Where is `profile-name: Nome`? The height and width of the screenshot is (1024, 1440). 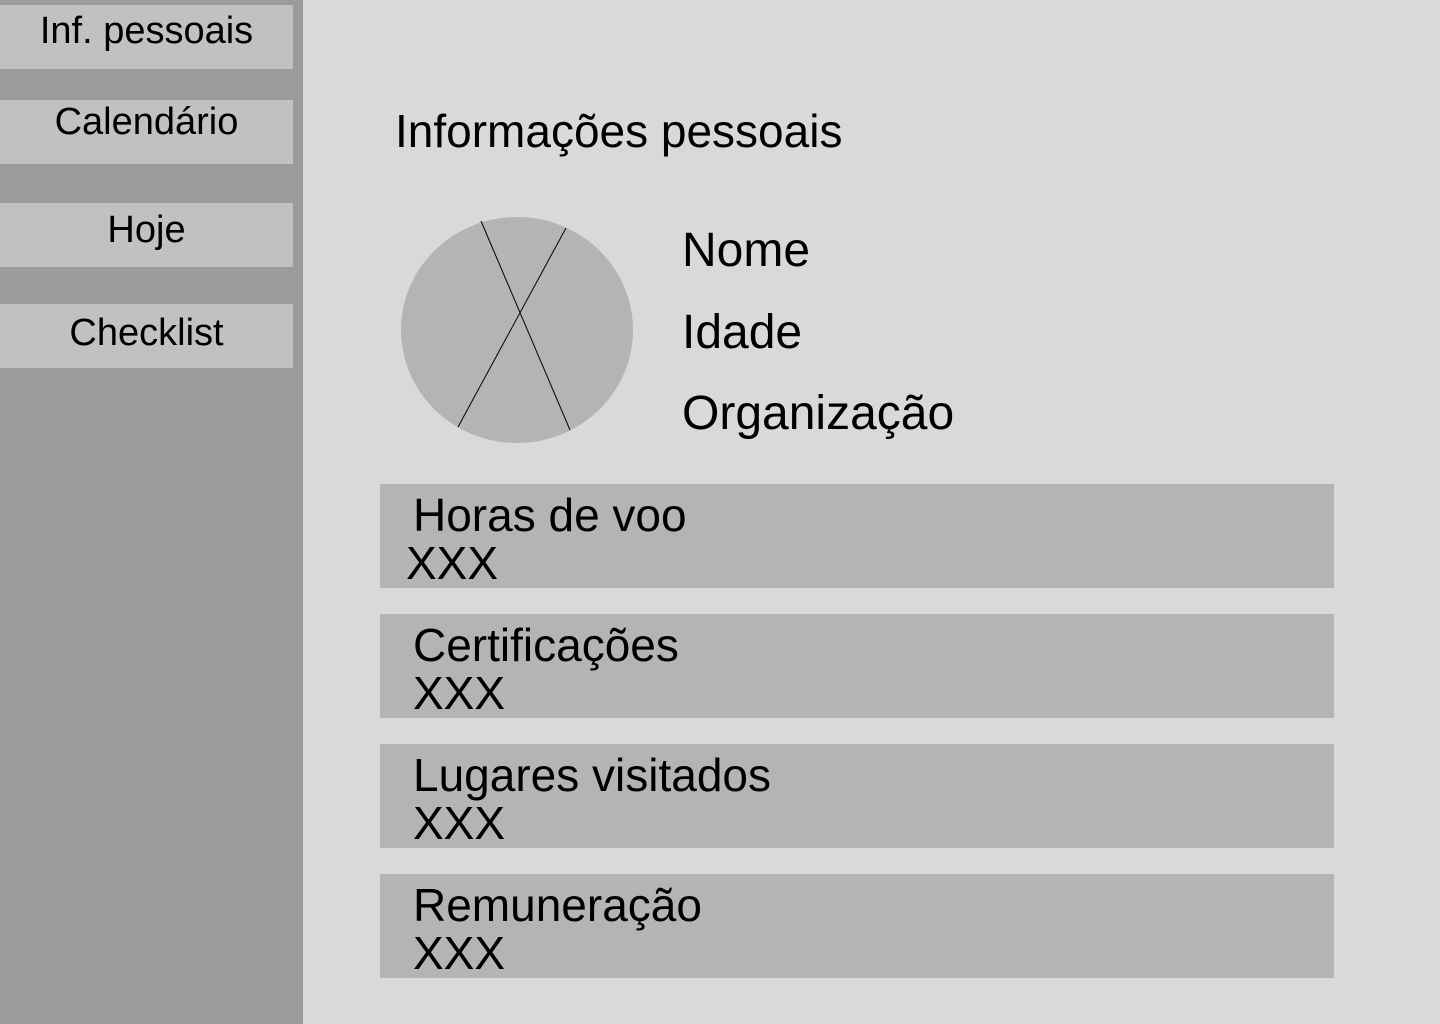 profile-name: Nome is located at coordinates (746, 250).